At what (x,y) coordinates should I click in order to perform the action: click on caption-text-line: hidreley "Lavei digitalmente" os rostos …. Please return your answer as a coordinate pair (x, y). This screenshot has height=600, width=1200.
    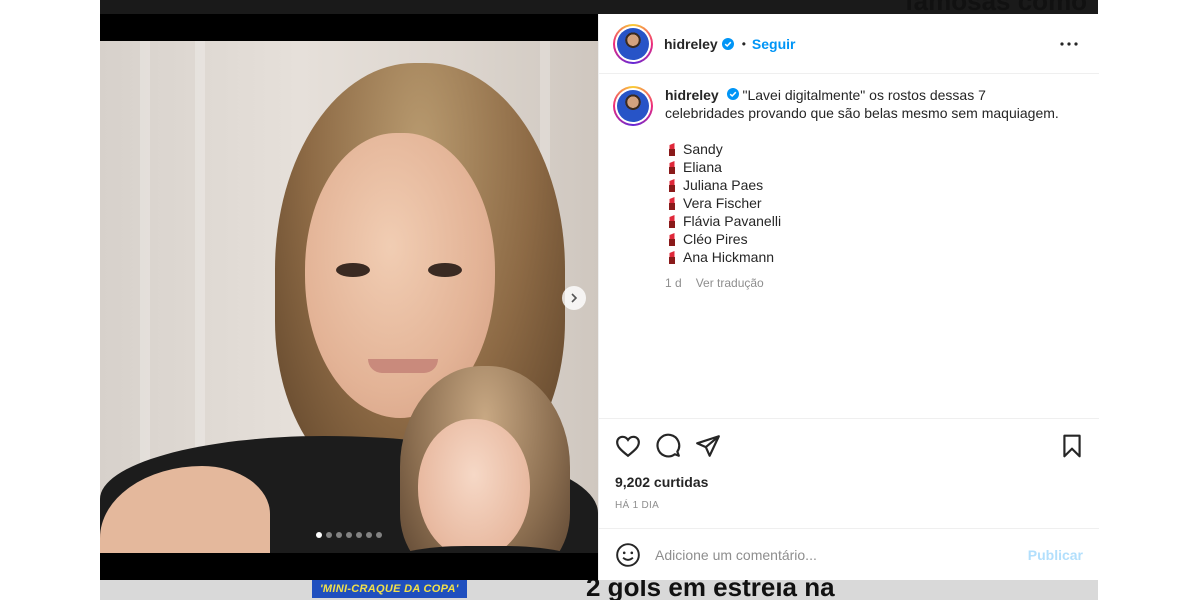
    Looking at the image, I should click on (865, 104).